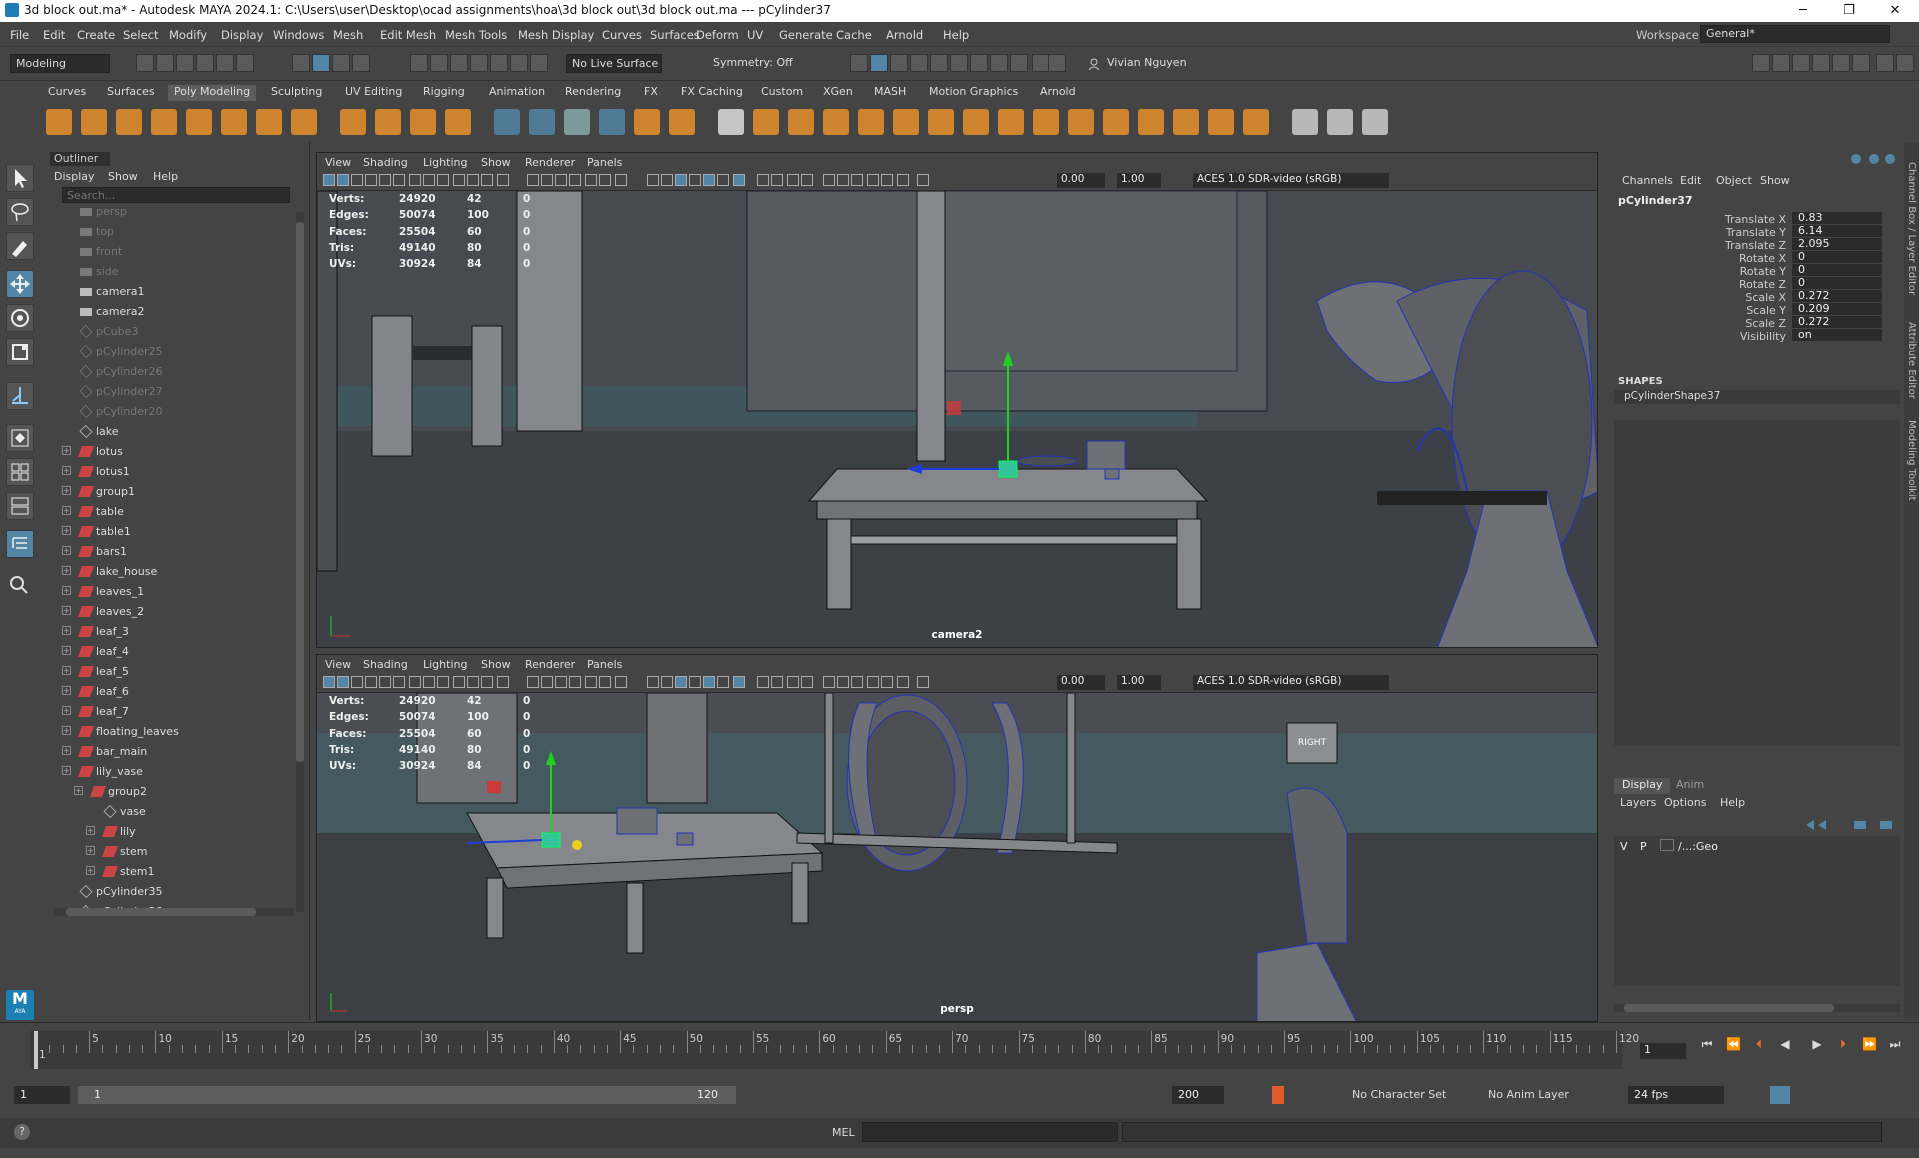 Image resolution: width=1919 pixels, height=1158 pixels. I want to click on cb-attr-value: 0, so click(1837, 270).